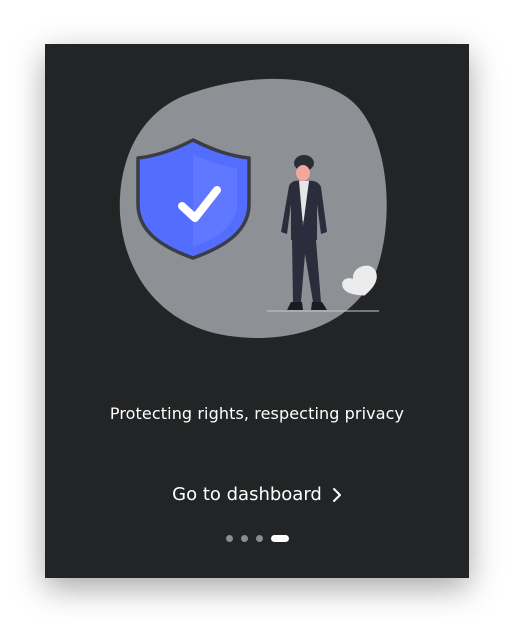 This screenshot has height=638, width=528. What do you see at coordinates (336, 494) in the screenshot?
I see `chevron-right-icon` at bounding box center [336, 494].